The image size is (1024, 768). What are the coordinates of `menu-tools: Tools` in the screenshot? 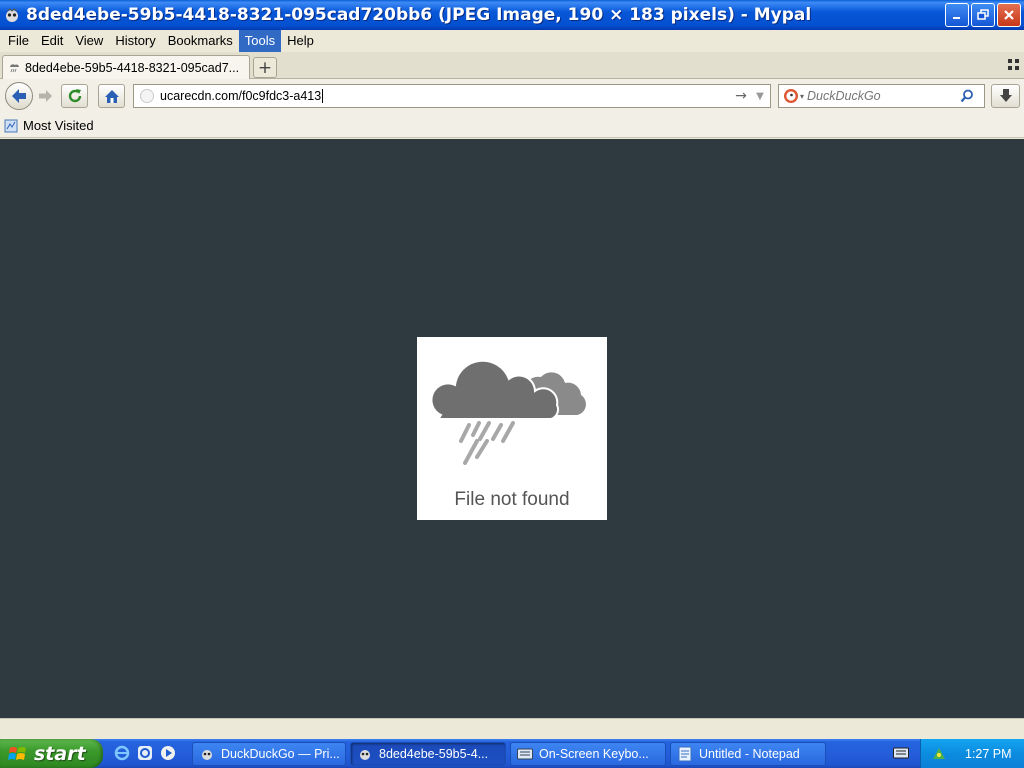 It's located at (260, 41).